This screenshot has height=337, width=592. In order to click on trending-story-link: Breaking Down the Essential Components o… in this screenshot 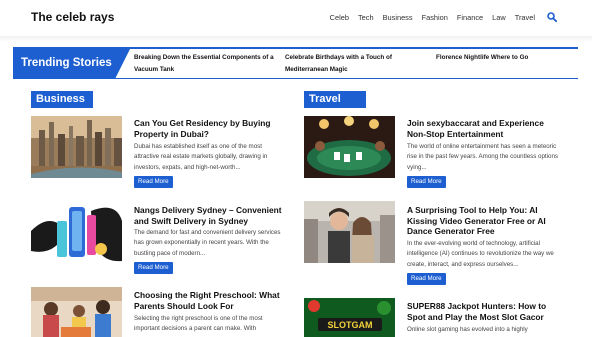, I will do `click(206, 63)`.